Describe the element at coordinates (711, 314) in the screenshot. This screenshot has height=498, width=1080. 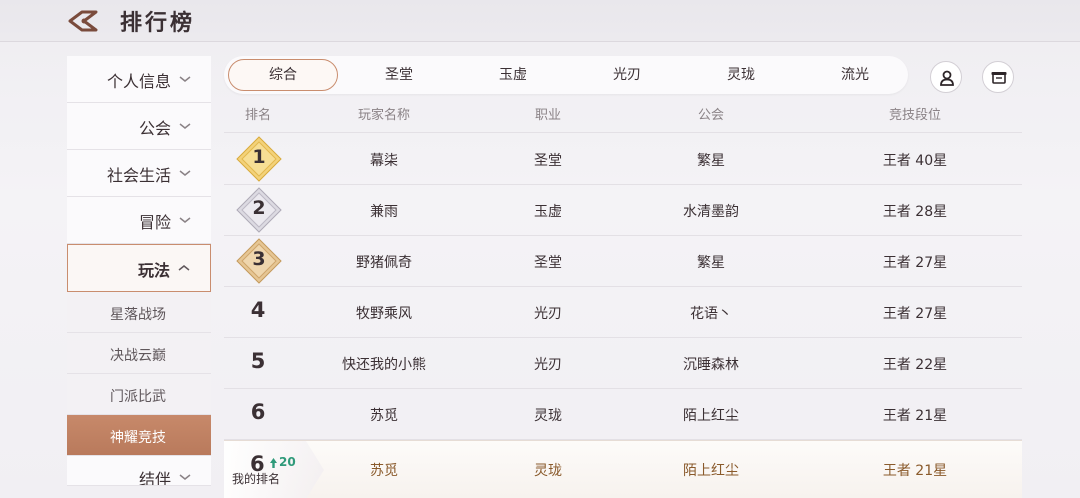
I see `player-guild: 花语丶` at that location.